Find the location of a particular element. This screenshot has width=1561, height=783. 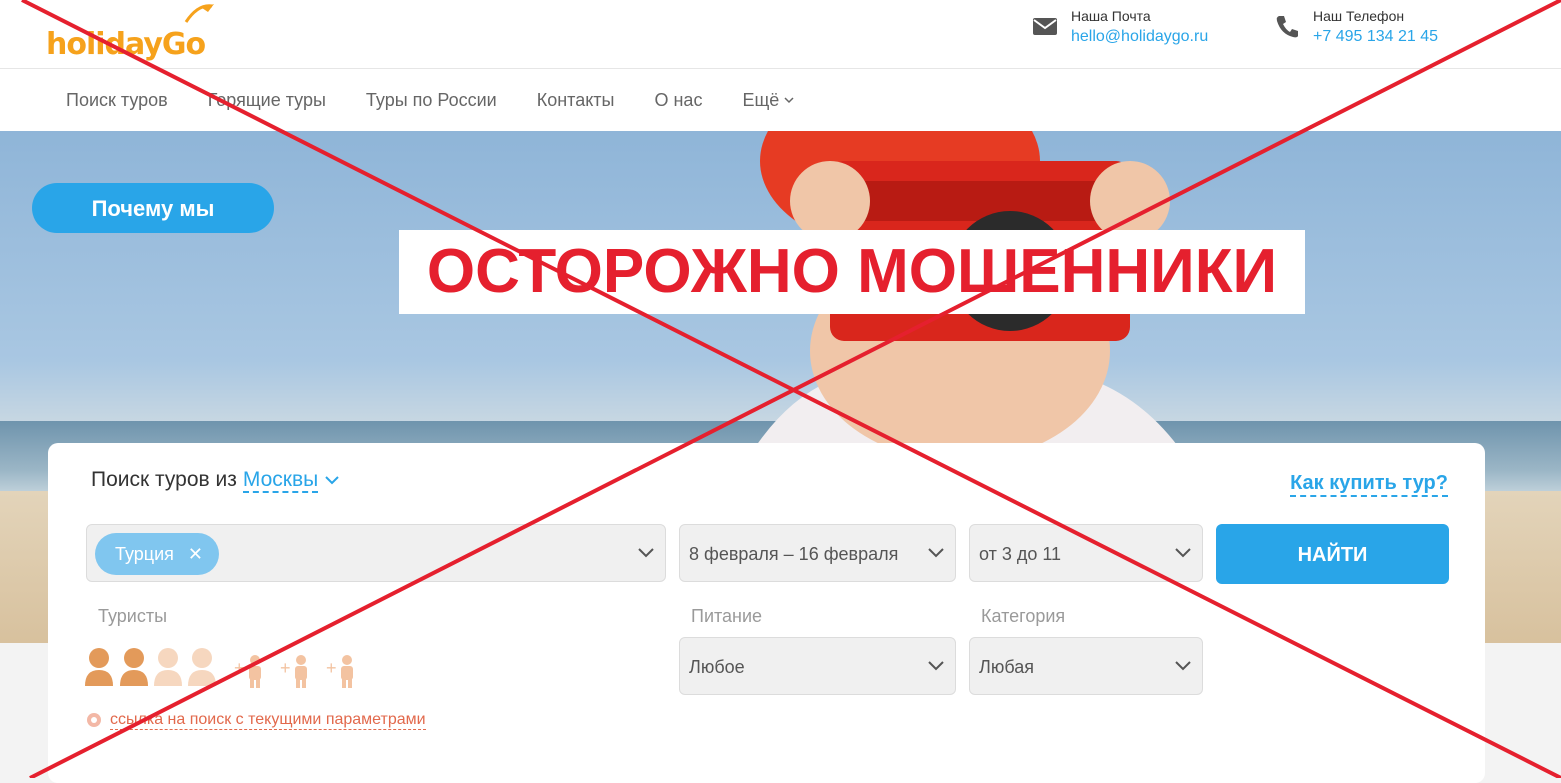

nights-value: от 3 до 11 is located at coordinates (1020, 554).